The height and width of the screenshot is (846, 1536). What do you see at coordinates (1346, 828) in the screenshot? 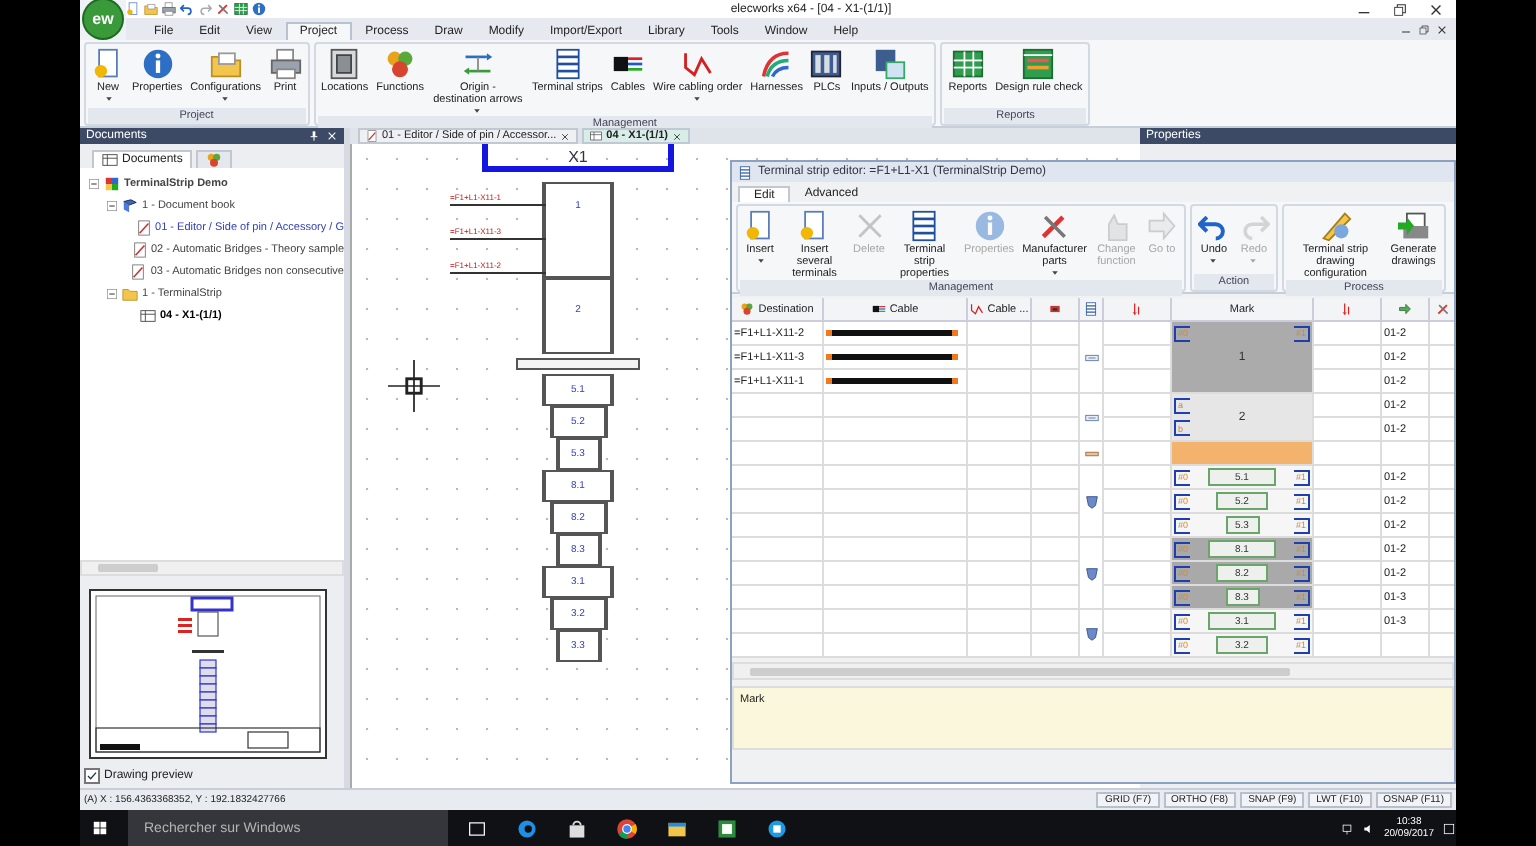
I see `network-icon` at bounding box center [1346, 828].